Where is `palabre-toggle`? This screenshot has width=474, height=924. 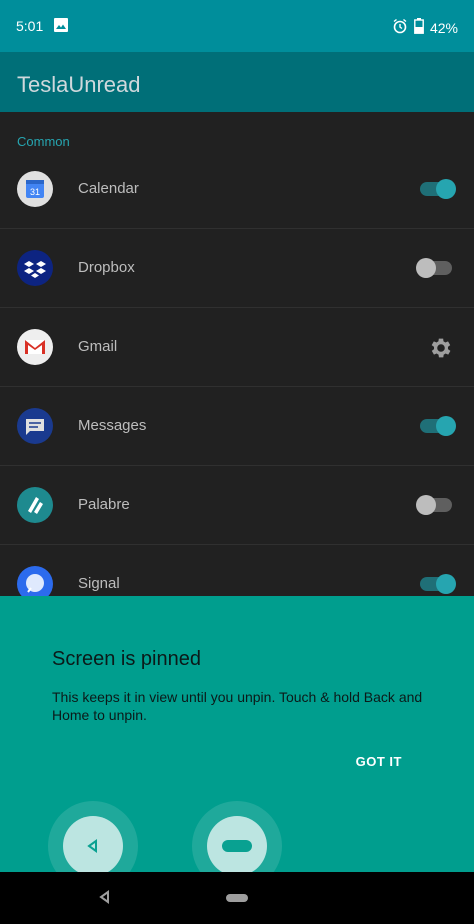
palabre-toggle is located at coordinates (434, 505).